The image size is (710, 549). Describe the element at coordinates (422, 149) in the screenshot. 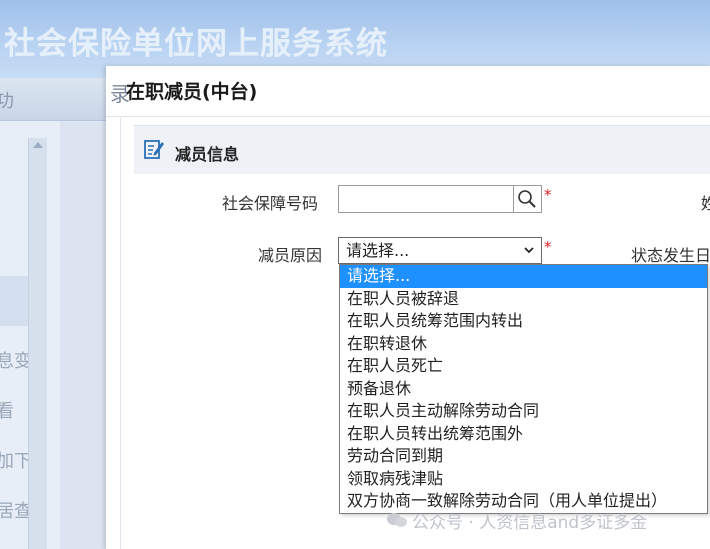

I see `section-header: 减员信息` at that location.